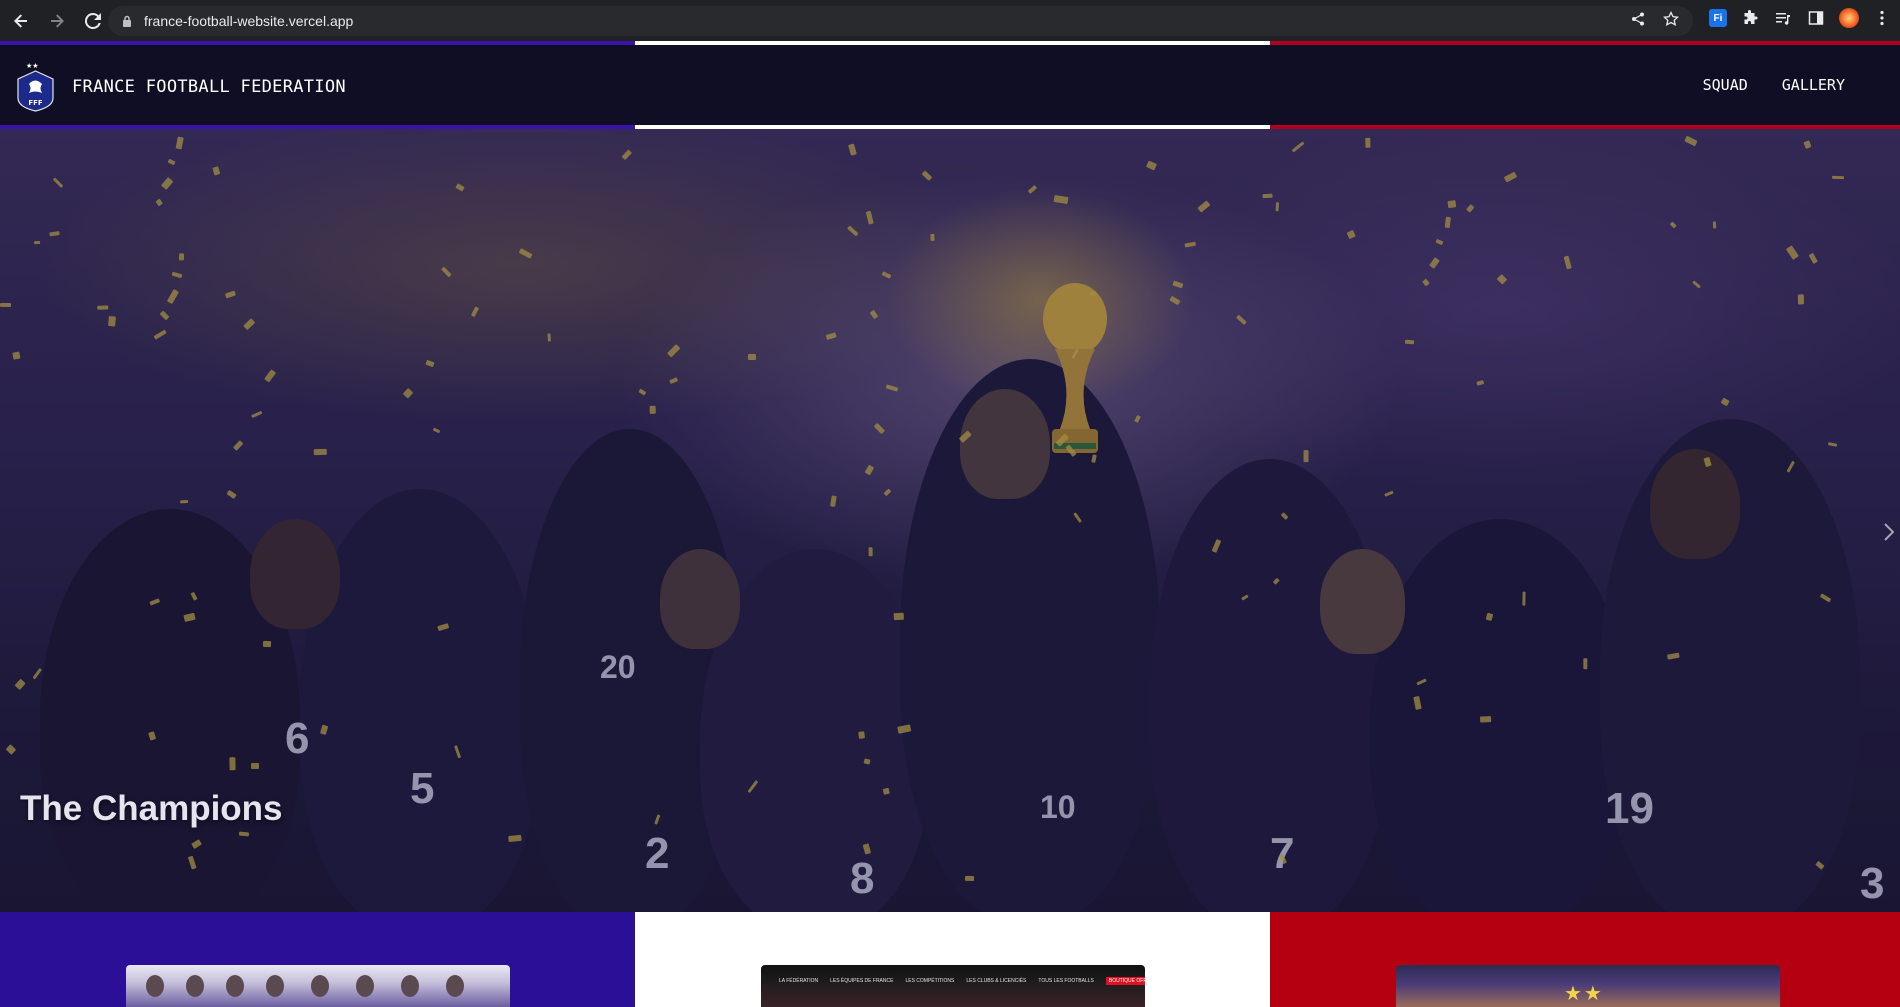 The height and width of the screenshot is (1007, 1900). What do you see at coordinates (1638, 21) in the screenshot?
I see `share-icon` at bounding box center [1638, 21].